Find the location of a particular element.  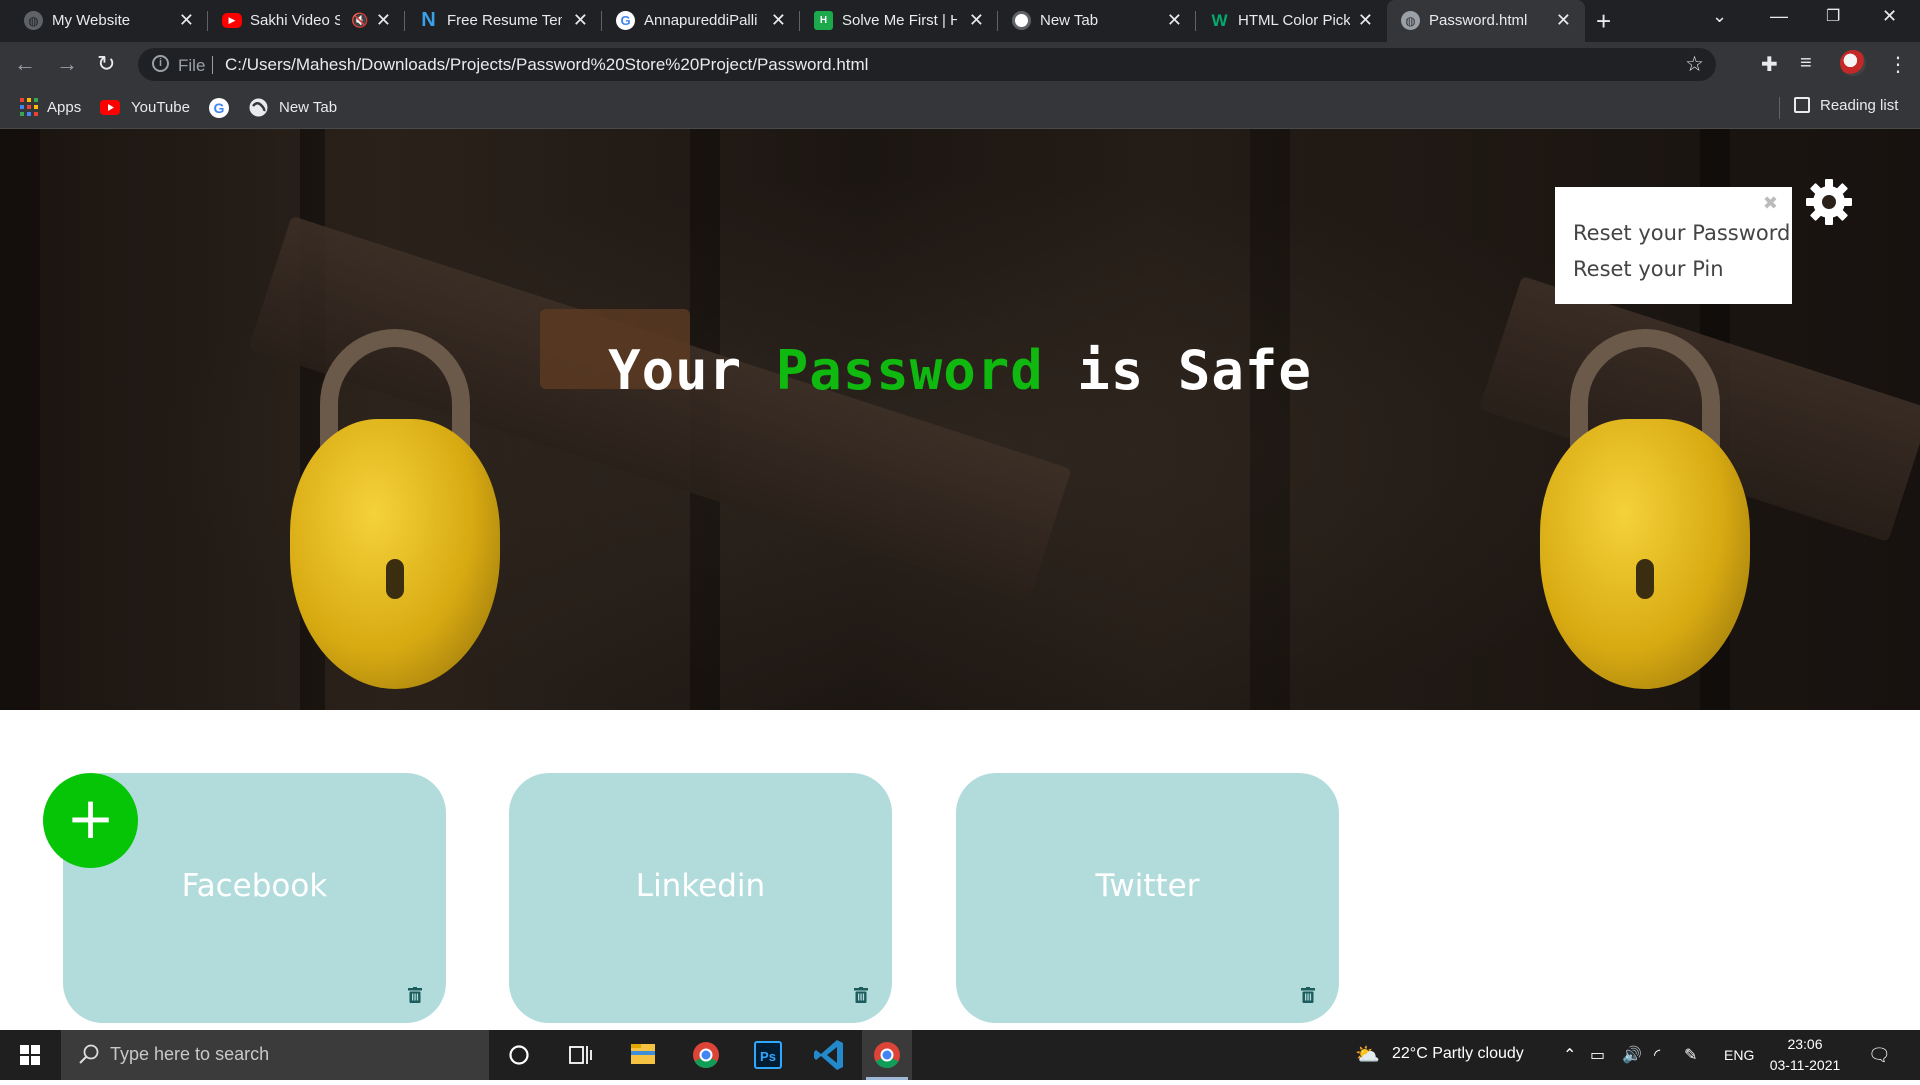

bookmarks-bar: Apps YouTube G New Tab Reading list is located at coordinates (960, 108).